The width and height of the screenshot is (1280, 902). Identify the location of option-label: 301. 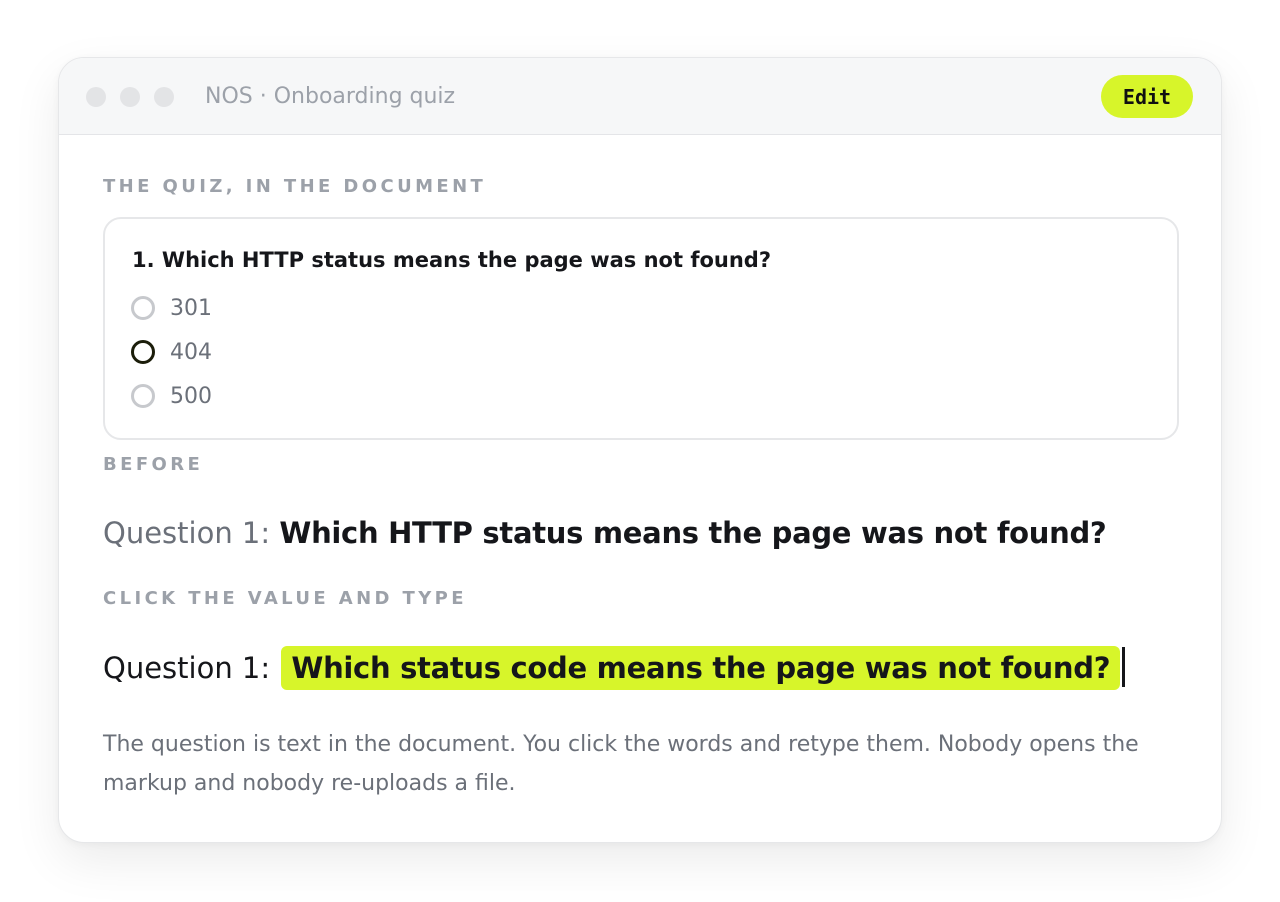
(191, 308).